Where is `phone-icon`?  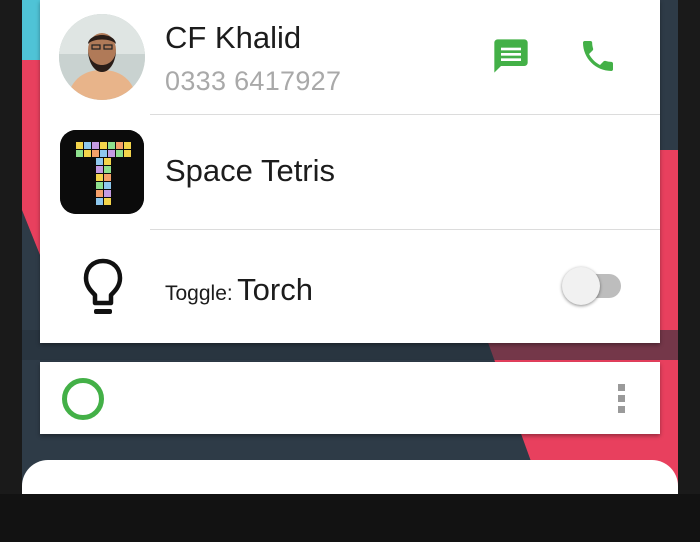 phone-icon is located at coordinates (598, 56).